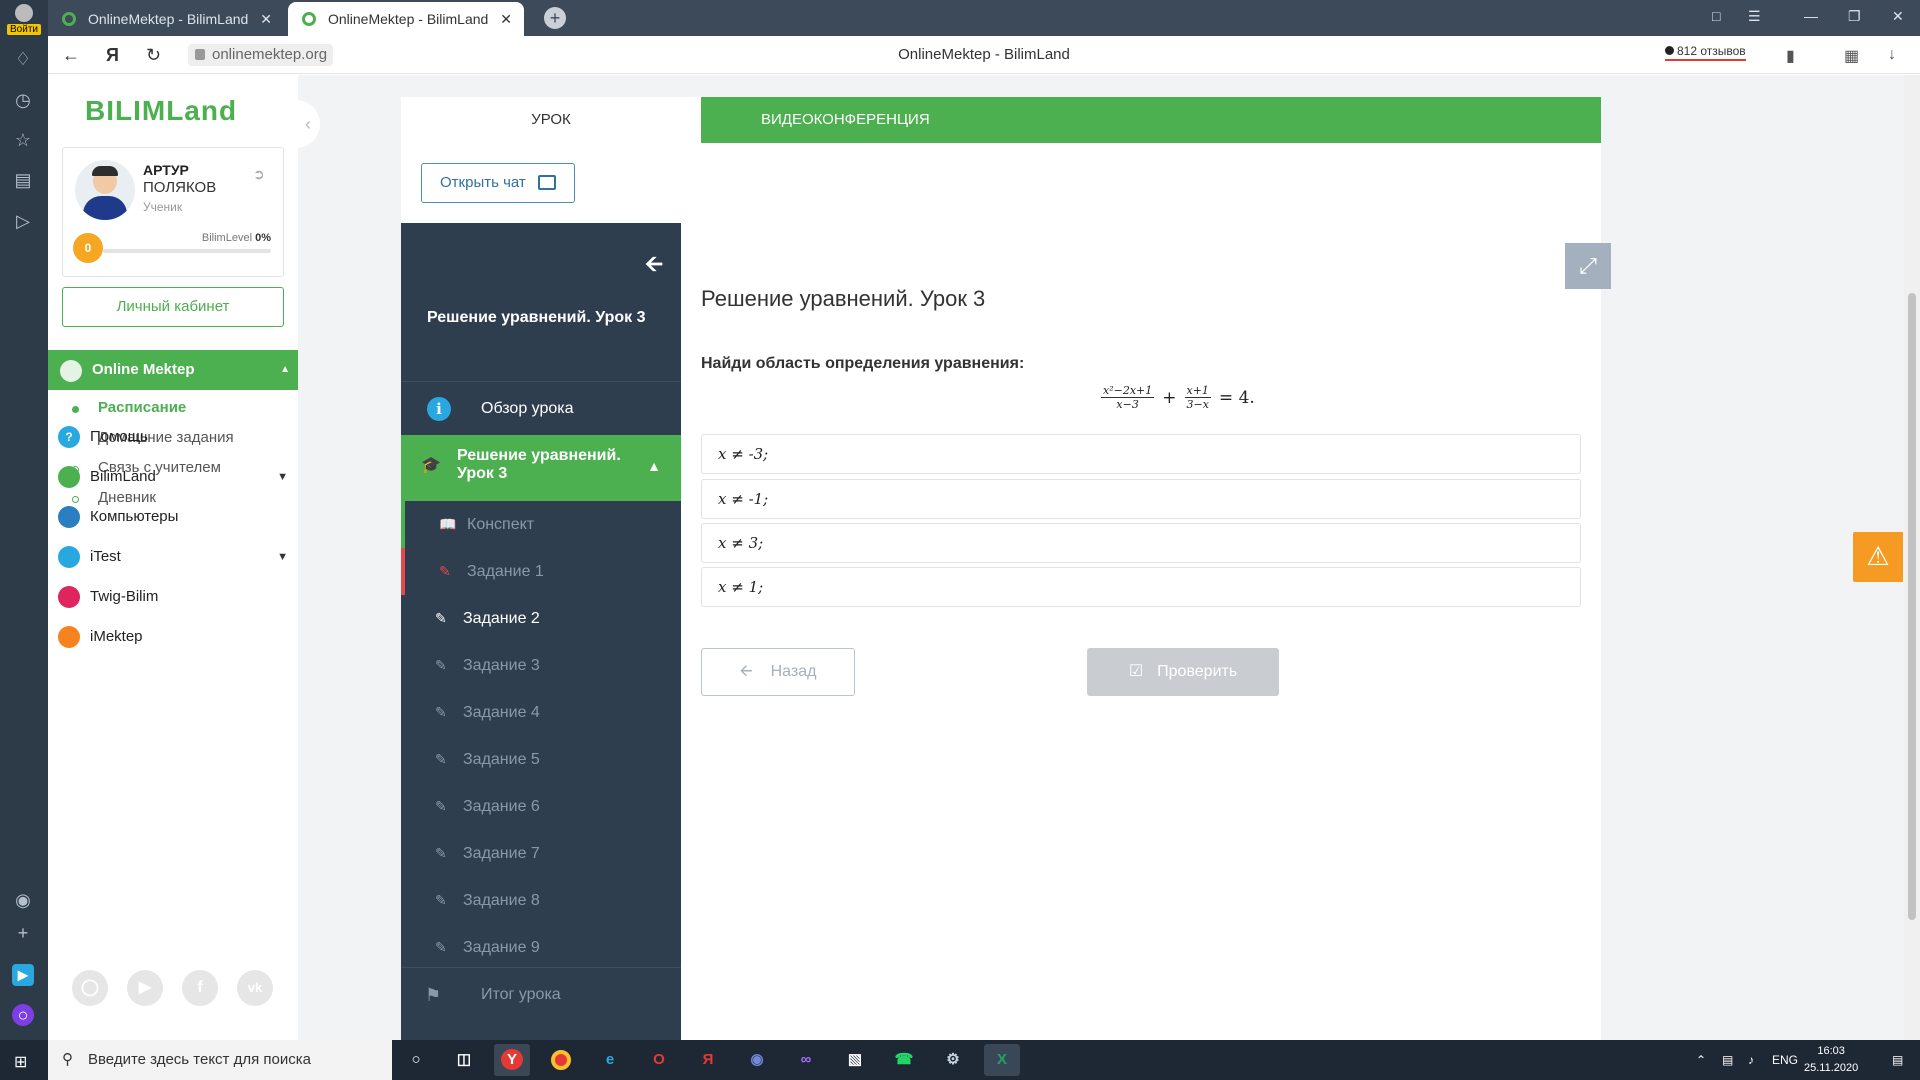 The width and height of the screenshot is (1920, 1080). Describe the element at coordinates (708, 1060) in the screenshot. I see `yandex-icon: Я` at that location.